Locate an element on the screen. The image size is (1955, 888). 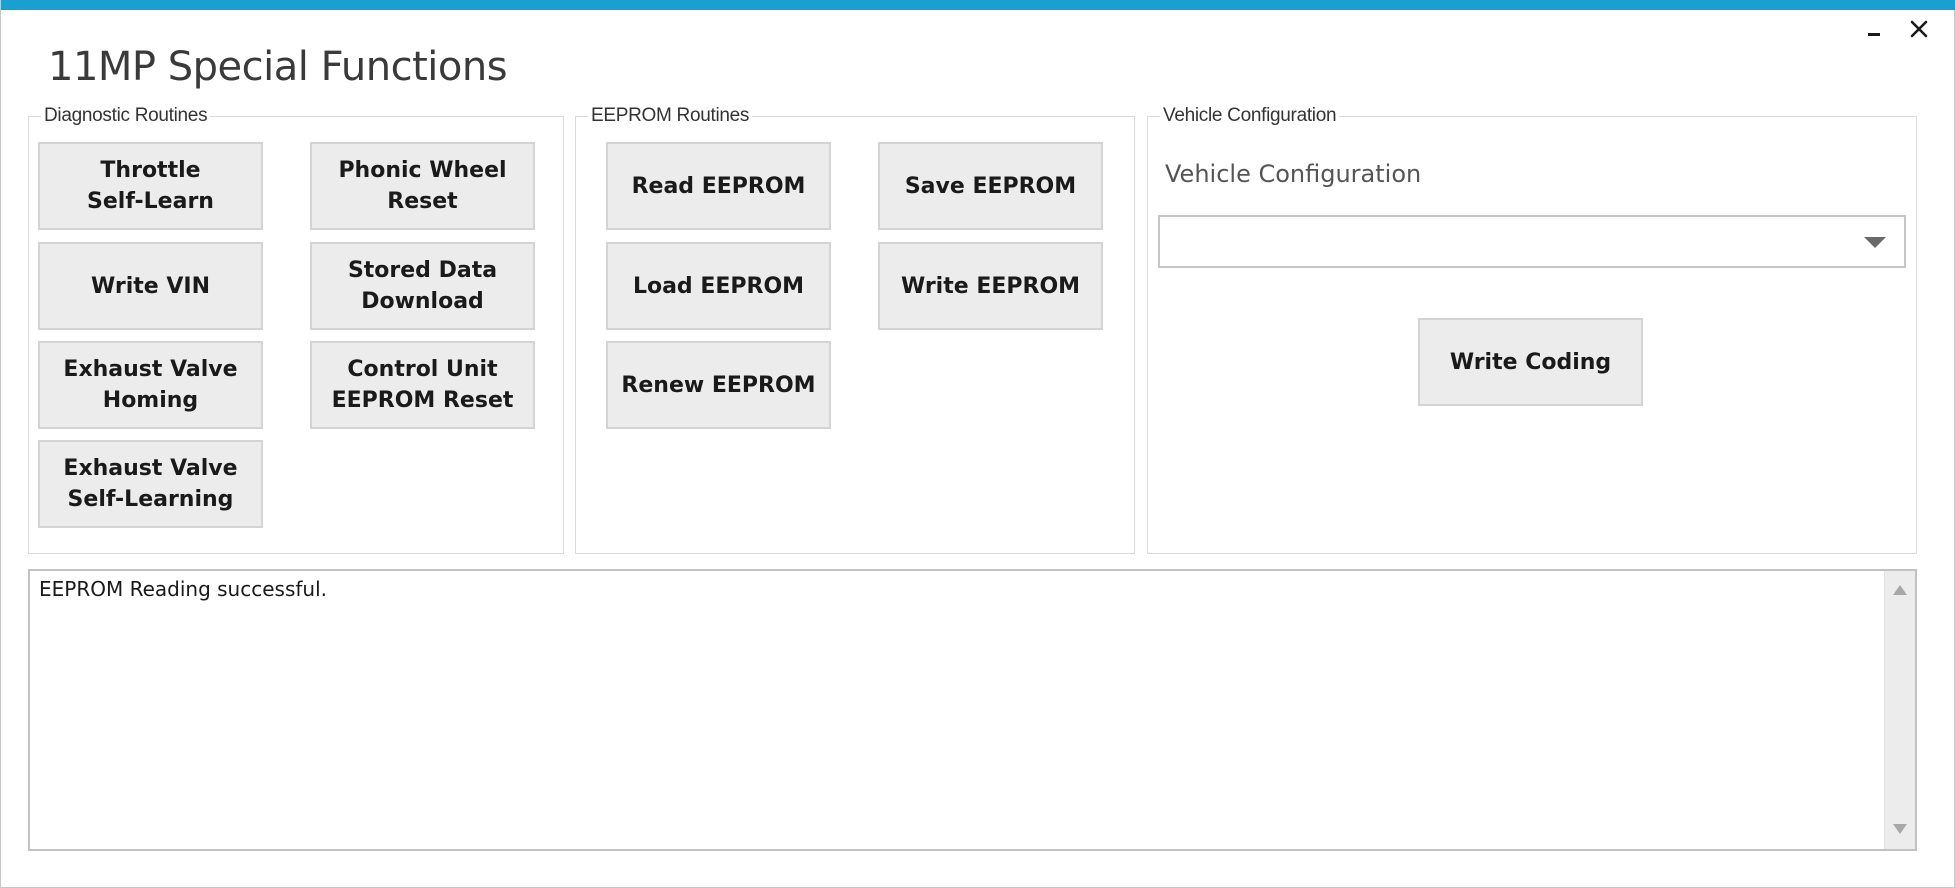
title-accent-bar is located at coordinates (978, 5).